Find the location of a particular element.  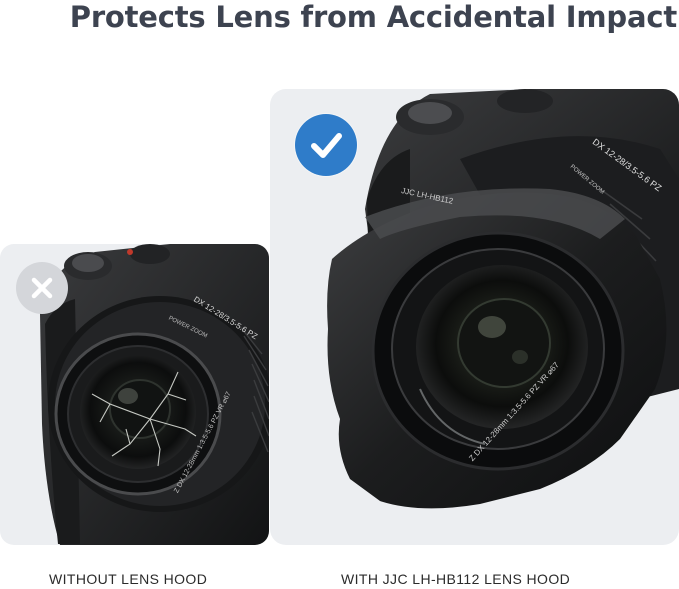

x-icon is located at coordinates (42, 288).